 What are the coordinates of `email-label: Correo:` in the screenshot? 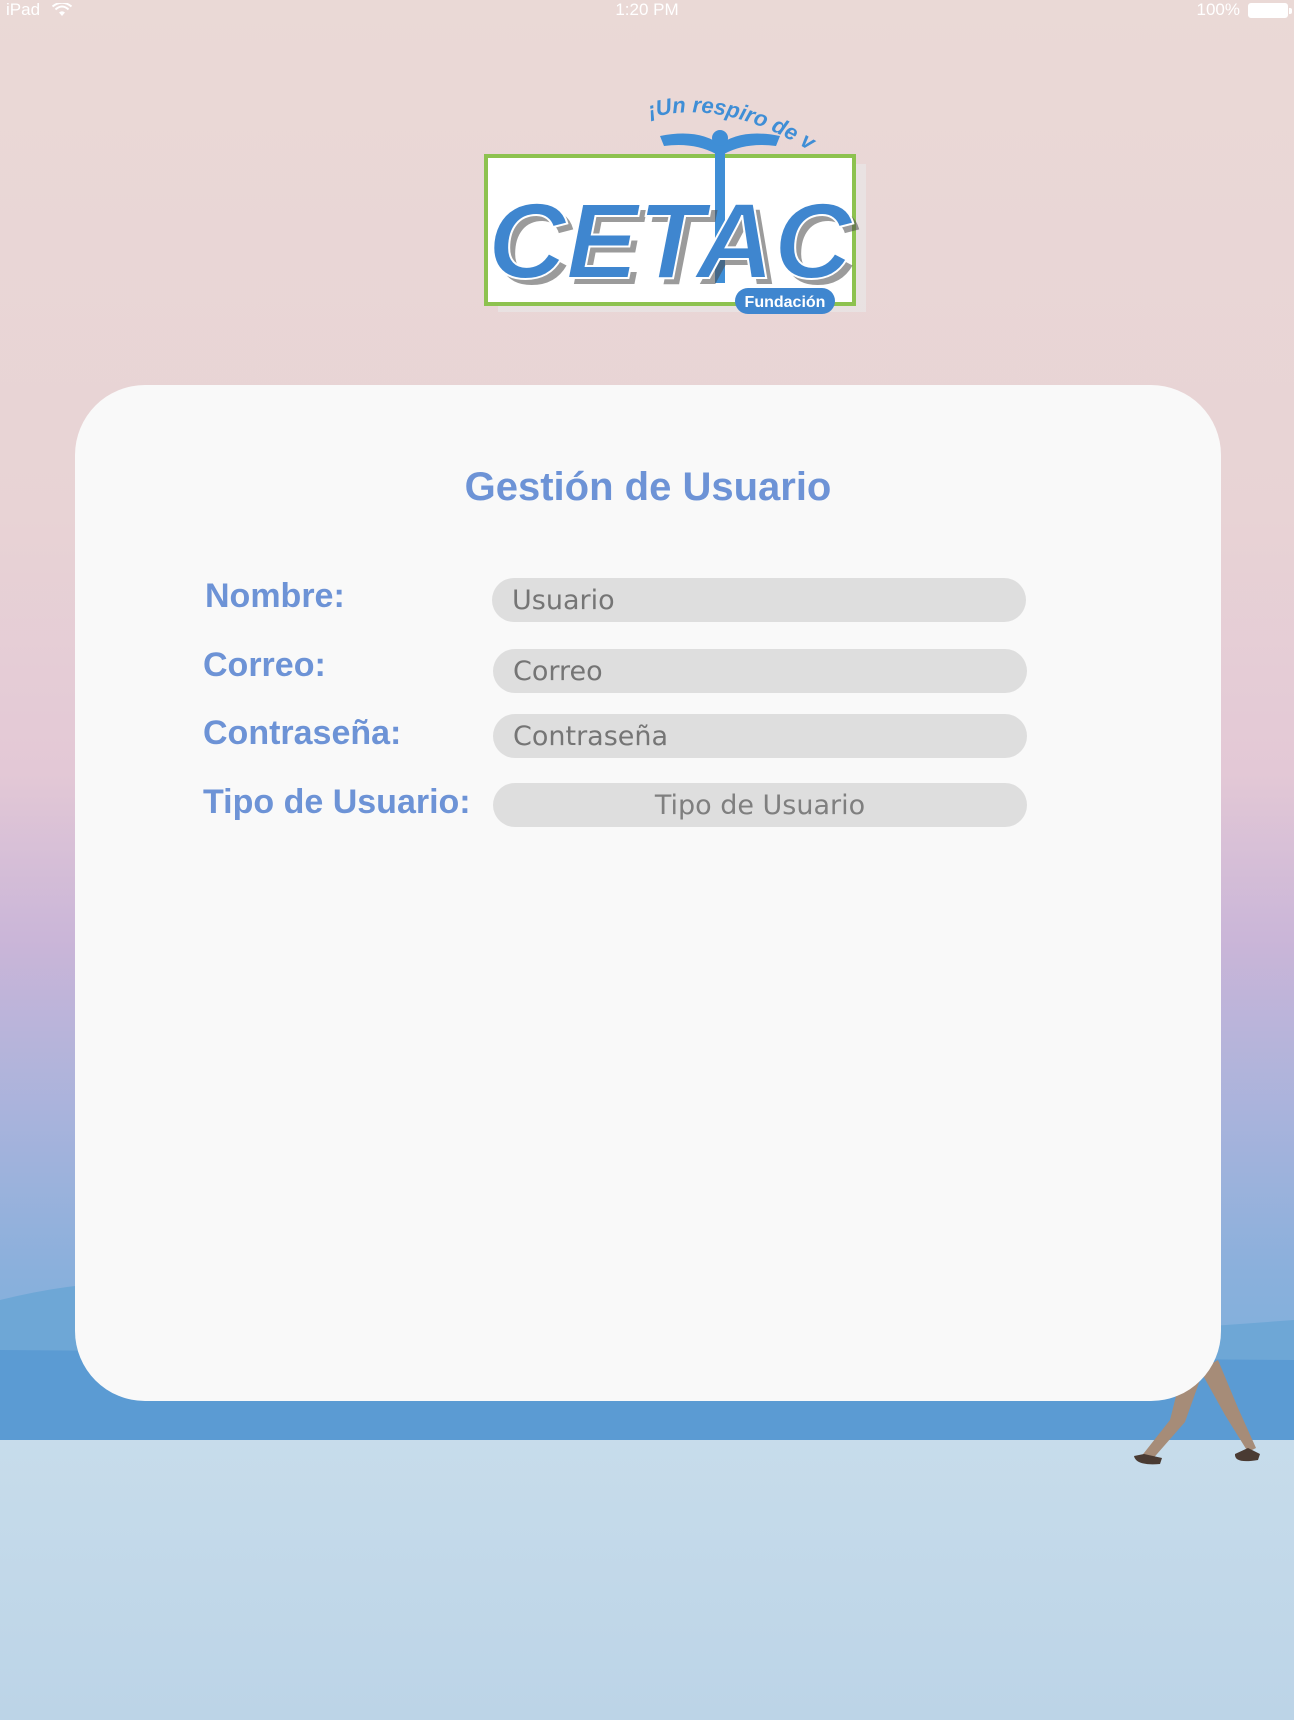 It's located at (264, 665).